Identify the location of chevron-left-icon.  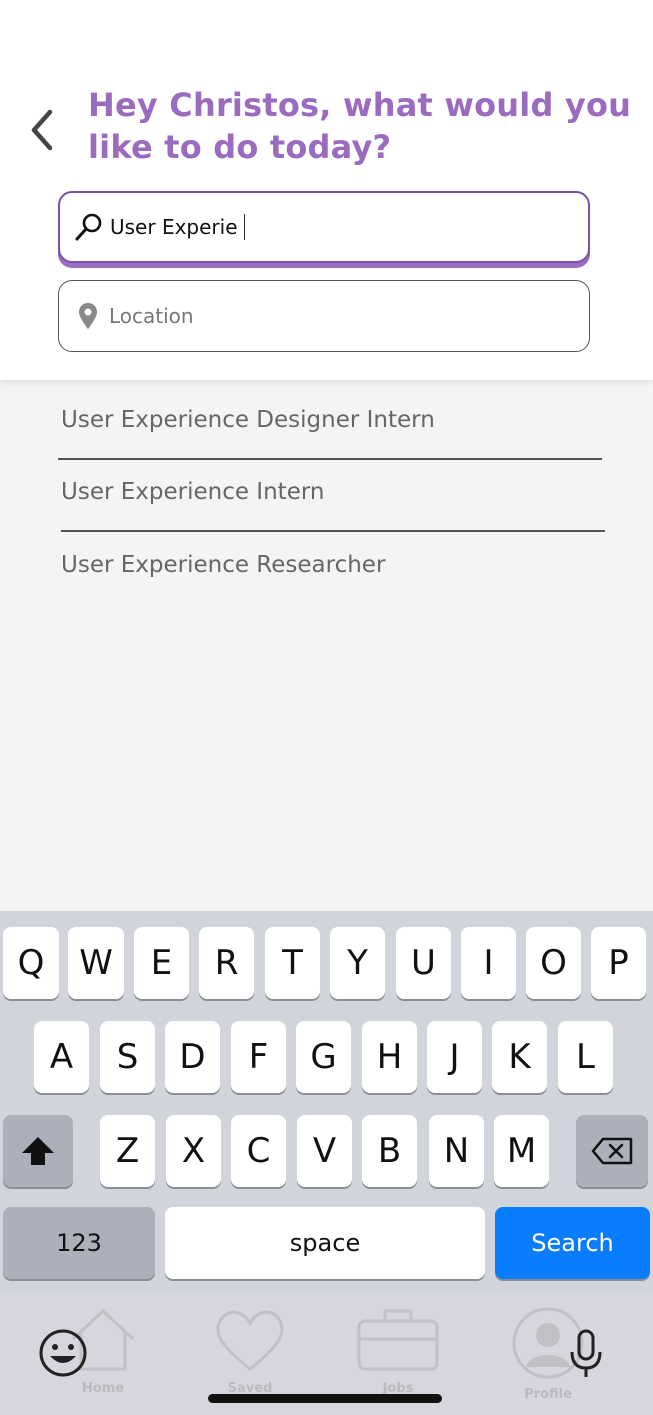
(42, 130).